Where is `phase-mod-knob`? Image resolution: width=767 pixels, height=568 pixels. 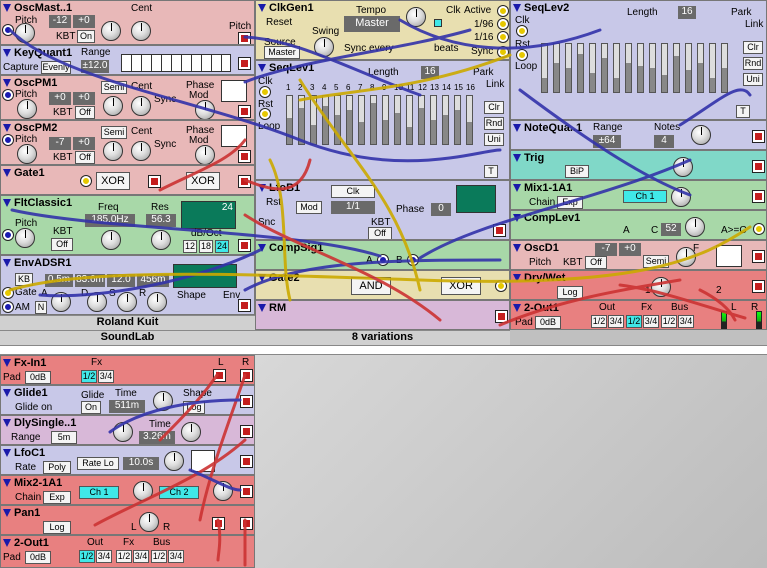 phase-mod-knob is located at coordinates (205, 109).